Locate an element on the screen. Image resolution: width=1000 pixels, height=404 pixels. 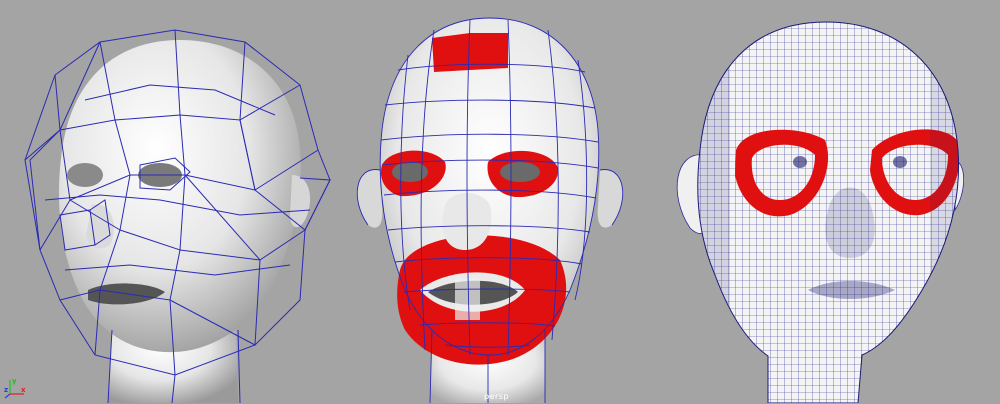
x-axis-label: x is located at coordinates (23, 390).